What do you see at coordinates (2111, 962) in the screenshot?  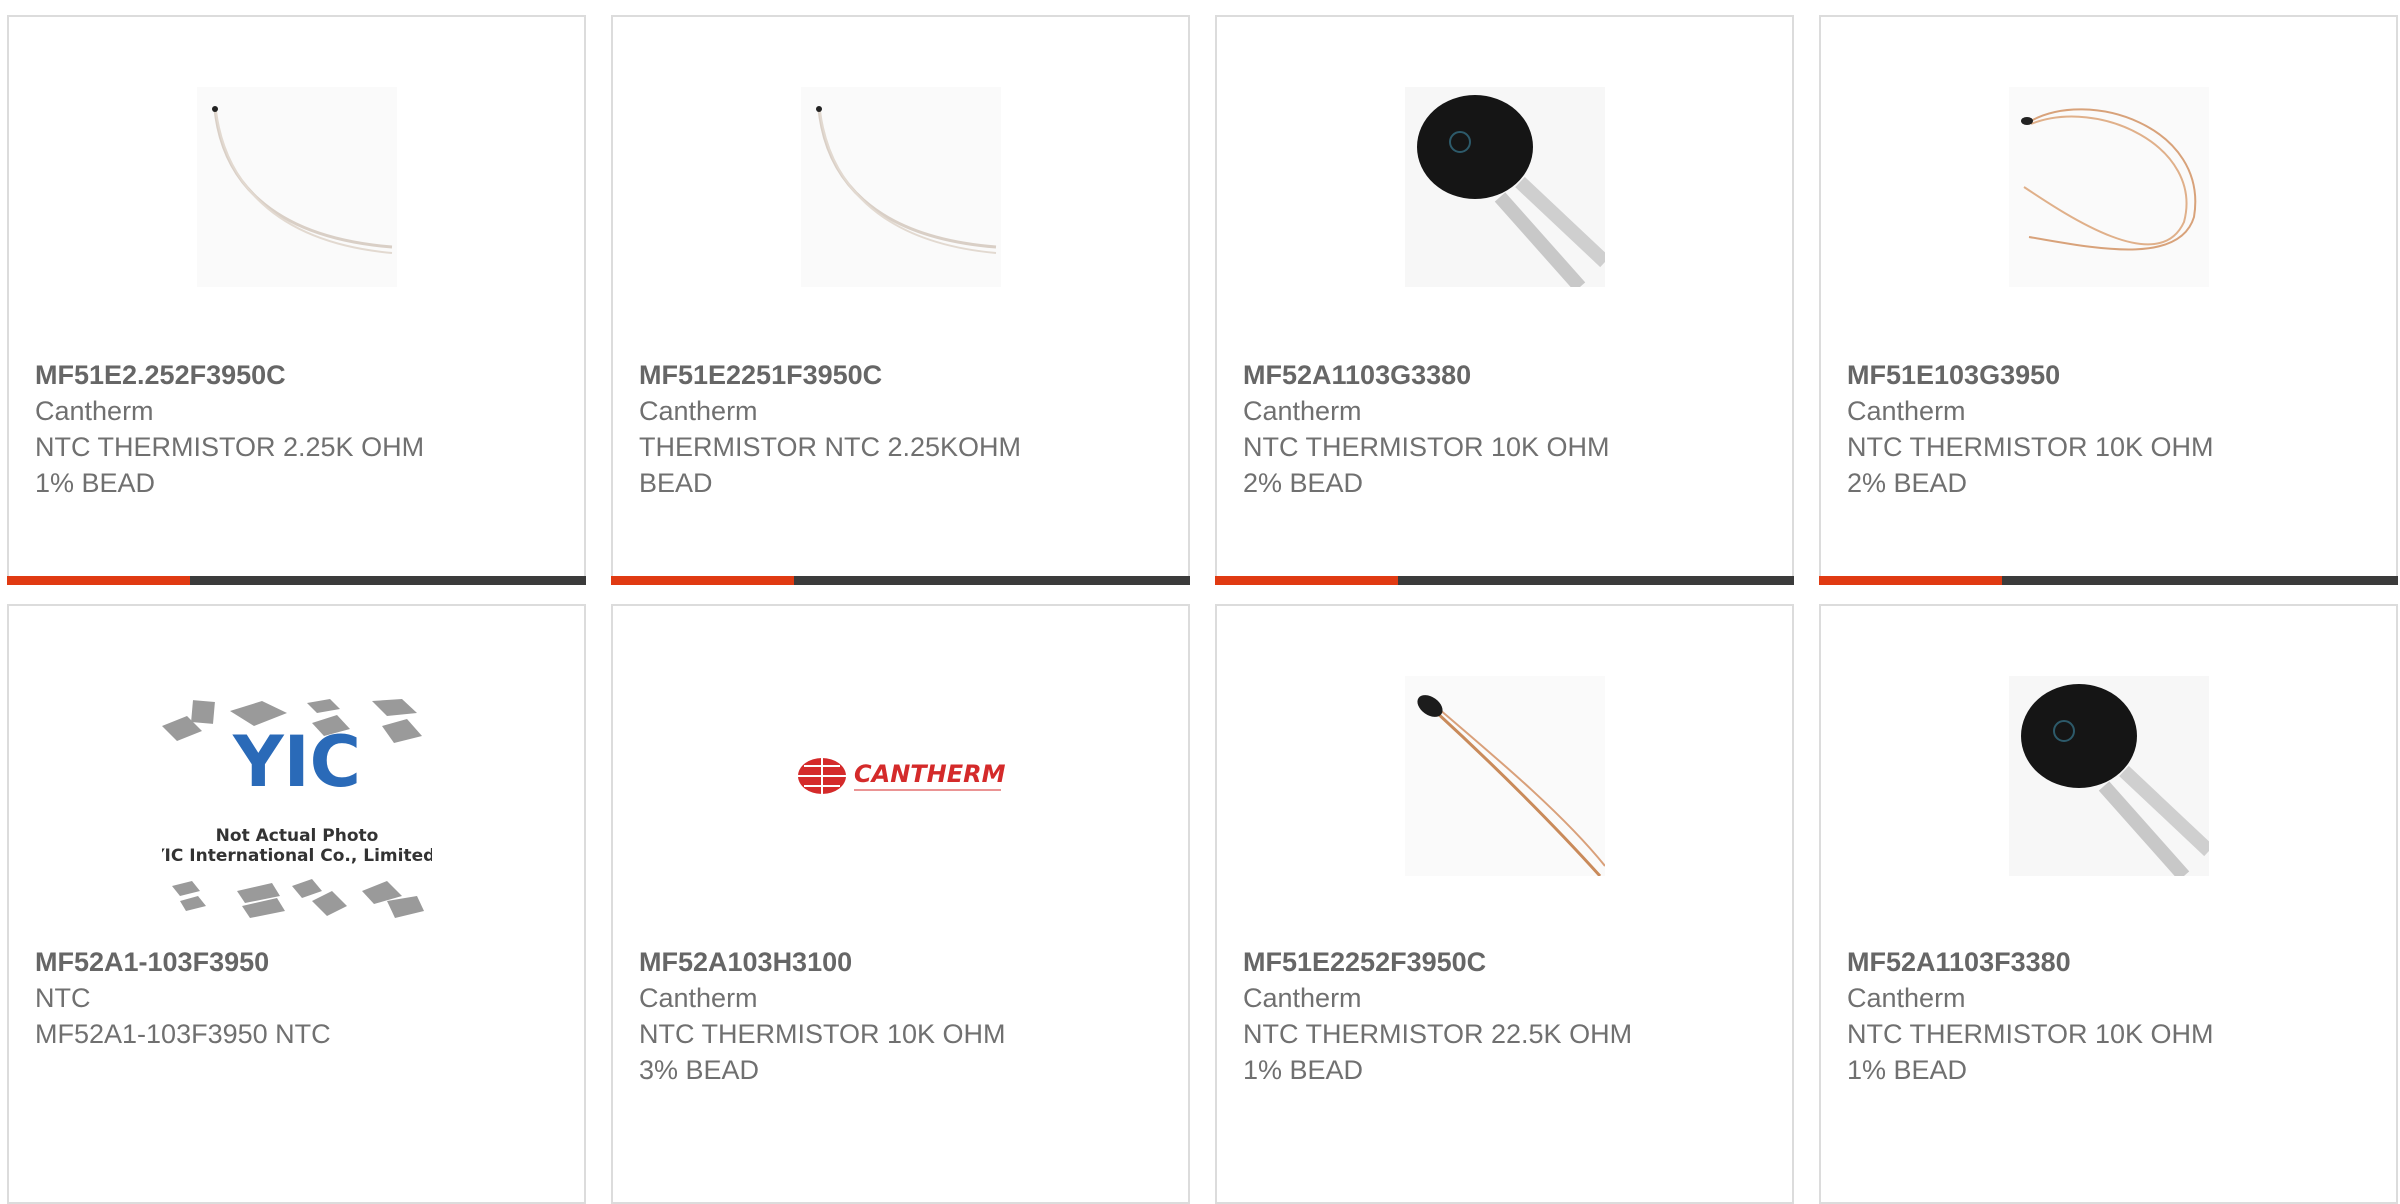 I see `part-number: MF52A1103F3380` at bounding box center [2111, 962].